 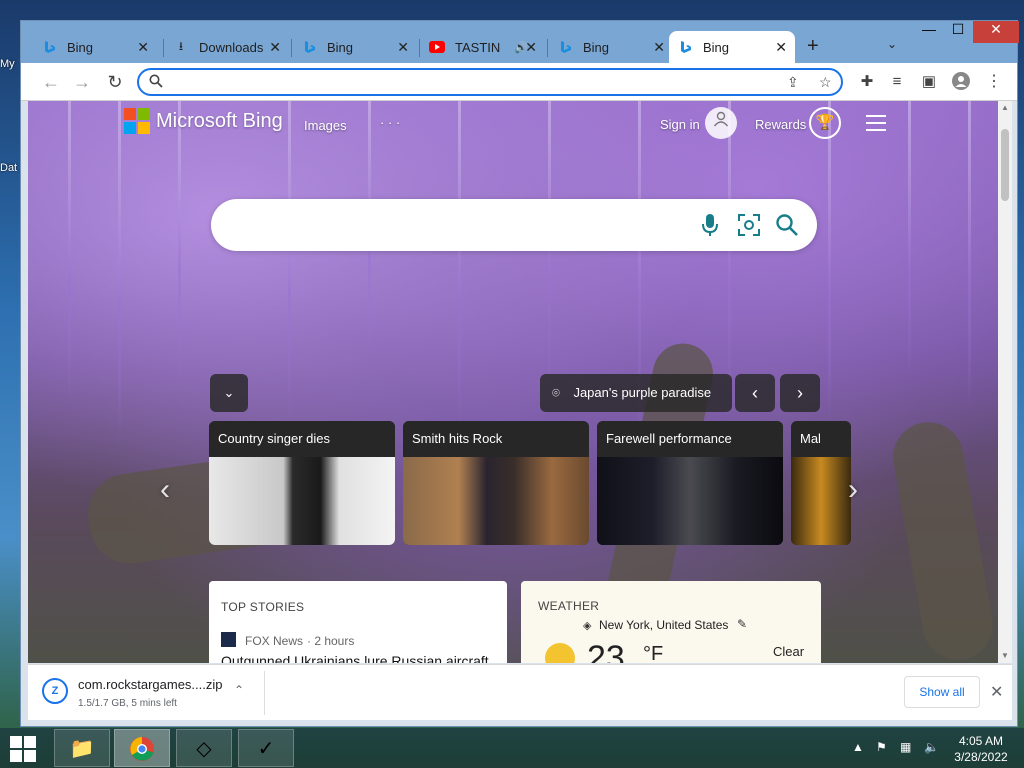 I want to click on menu-kebab-icon: ⋮, so click(x=994, y=82).